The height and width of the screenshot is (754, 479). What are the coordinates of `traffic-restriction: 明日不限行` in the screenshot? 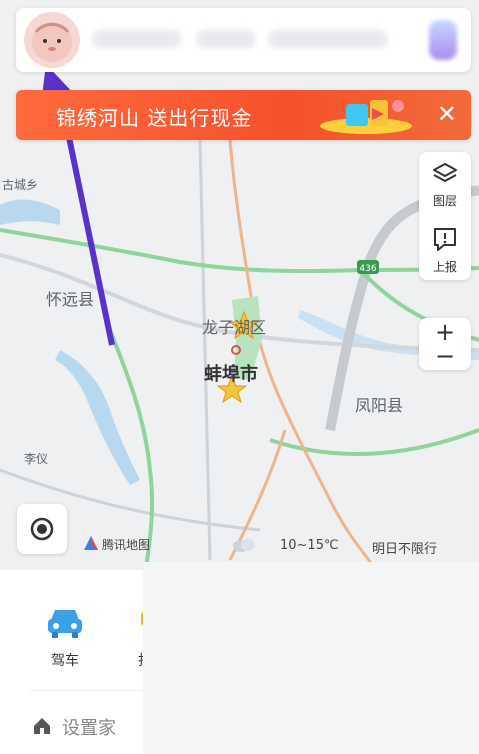 It's located at (405, 549).